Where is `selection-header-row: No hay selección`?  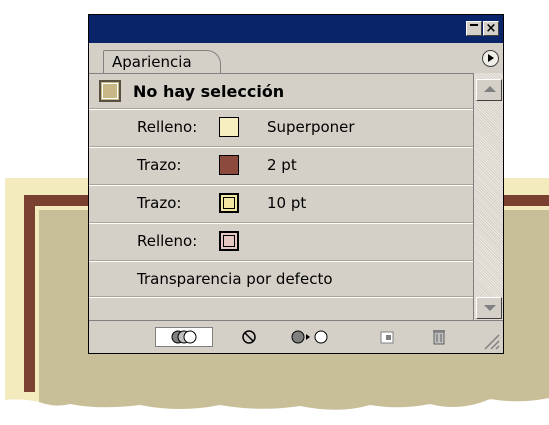
selection-header-row: No hay selección is located at coordinates (281, 92).